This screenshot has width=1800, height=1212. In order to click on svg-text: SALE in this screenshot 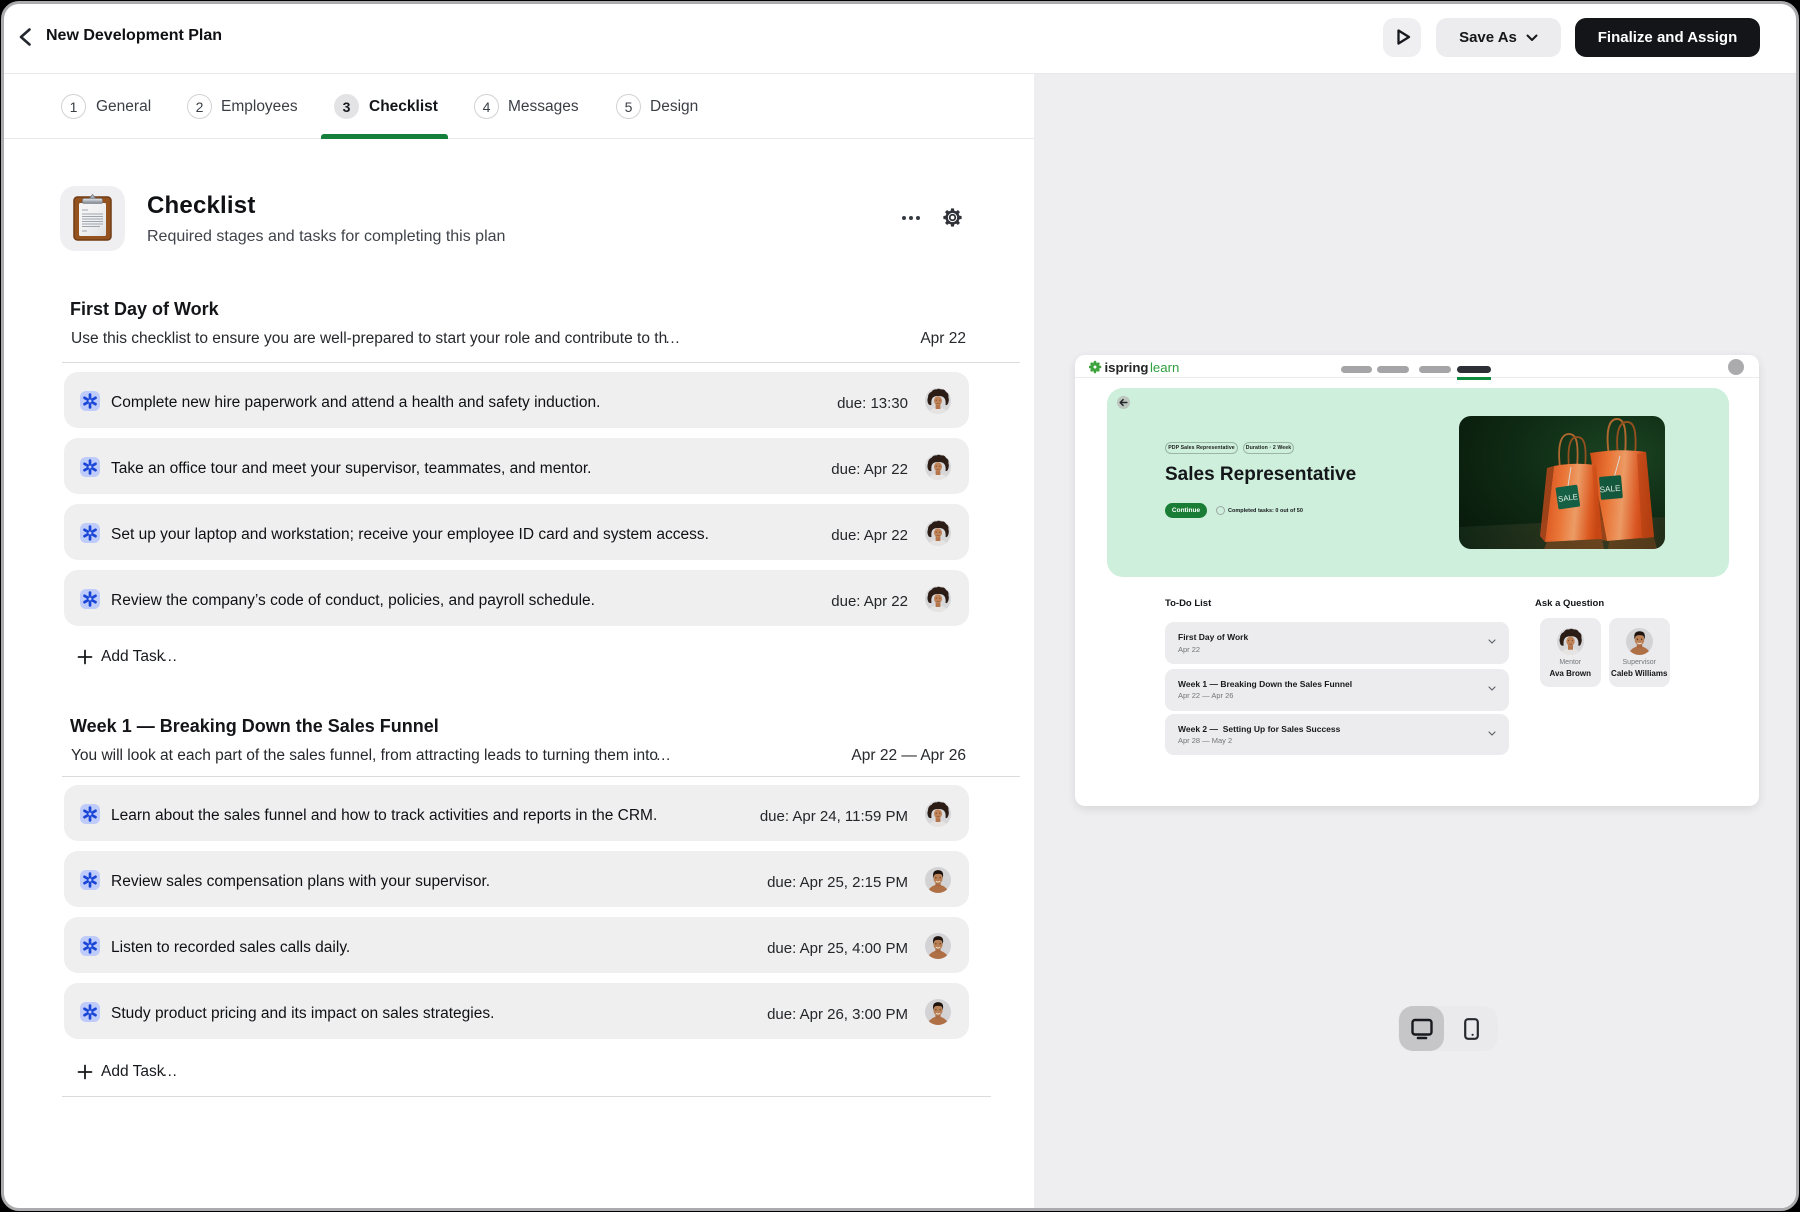, I will do `click(1610, 489)`.